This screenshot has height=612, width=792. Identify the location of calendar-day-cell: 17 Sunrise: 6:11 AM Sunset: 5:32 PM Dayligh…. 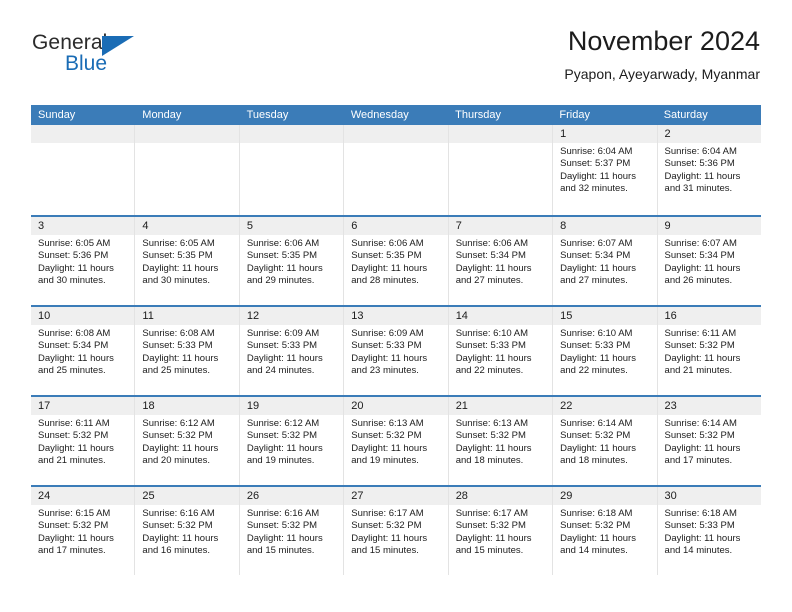
(83, 441).